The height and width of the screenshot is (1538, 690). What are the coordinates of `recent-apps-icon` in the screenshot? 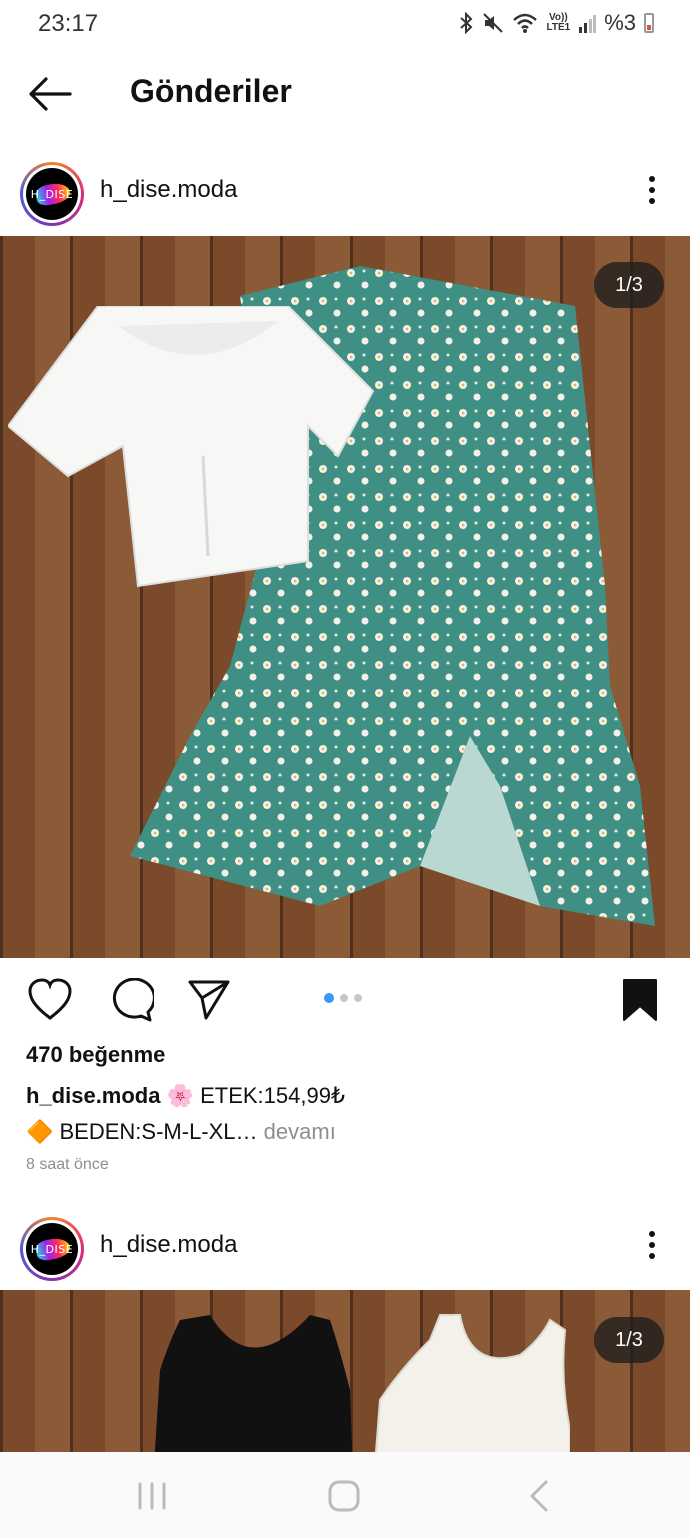 It's located at (152, 1496).